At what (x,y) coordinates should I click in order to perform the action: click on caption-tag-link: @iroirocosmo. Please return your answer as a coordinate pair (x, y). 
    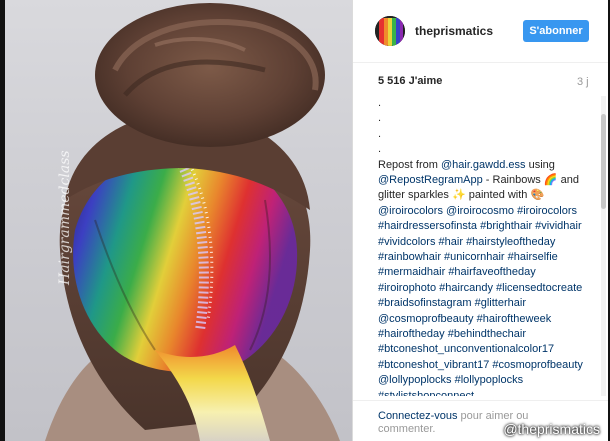
    Looking at the image, I should click on (480, 211).